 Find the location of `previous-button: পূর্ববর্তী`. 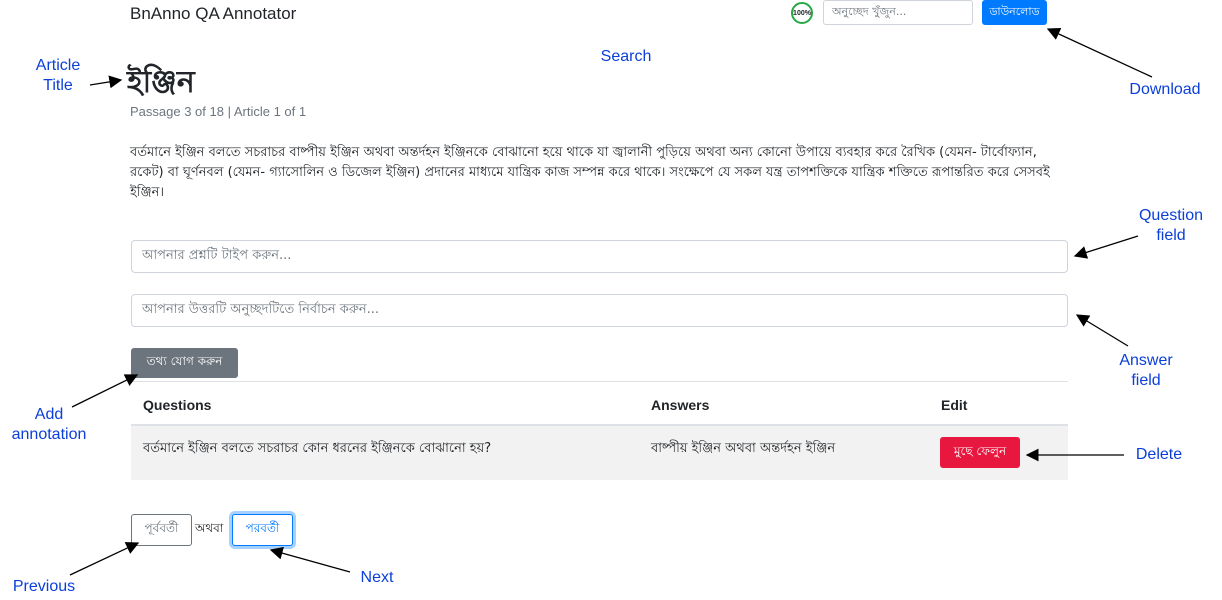

previous-button: পূর্ববর্তী is located at coordinates (161, 530).